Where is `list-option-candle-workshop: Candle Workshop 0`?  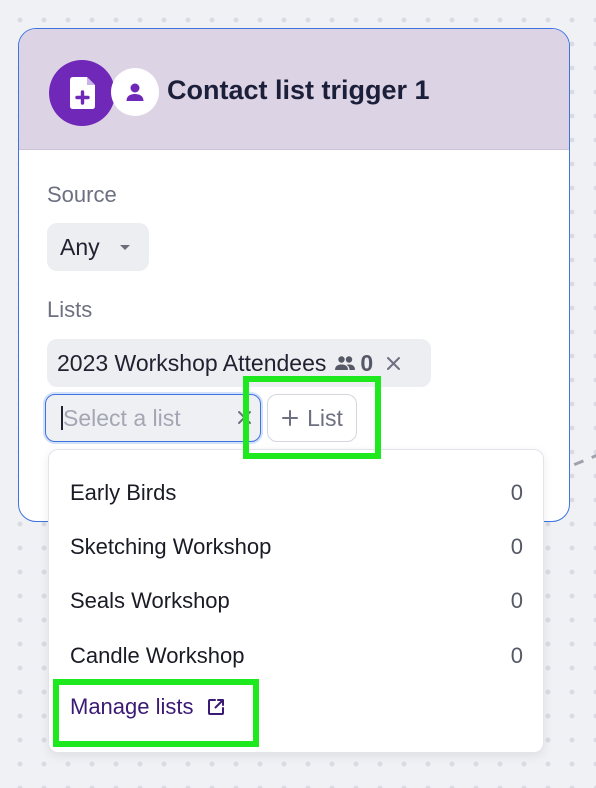
list-option-candle-workshop: Candle Workshop 0 is located at coordinates (296, 656).